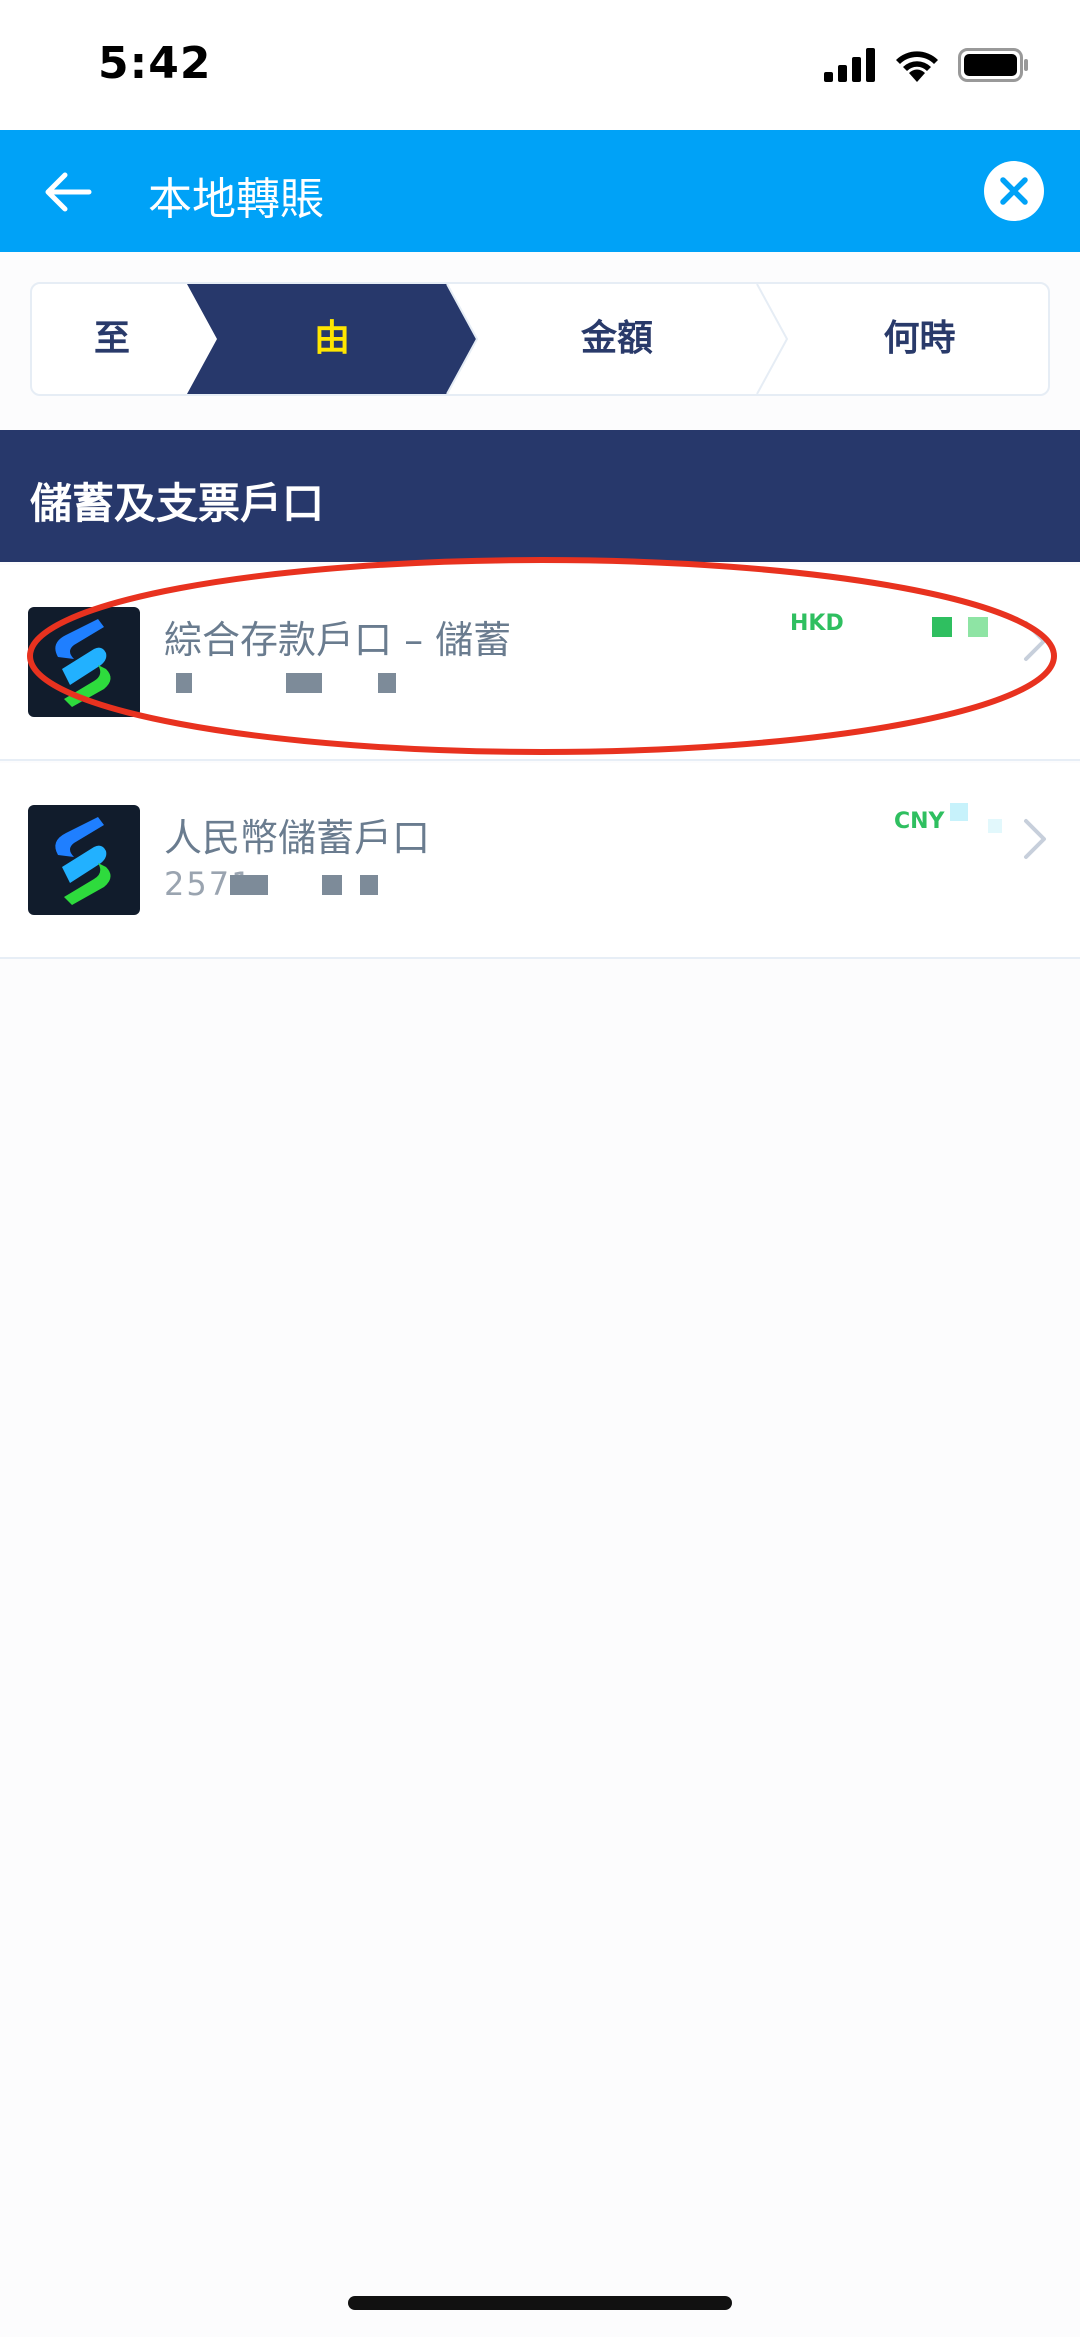  Describe the element at coordinates (617, 339) in the screenshot. I see `step-amount: 金額` at that location.